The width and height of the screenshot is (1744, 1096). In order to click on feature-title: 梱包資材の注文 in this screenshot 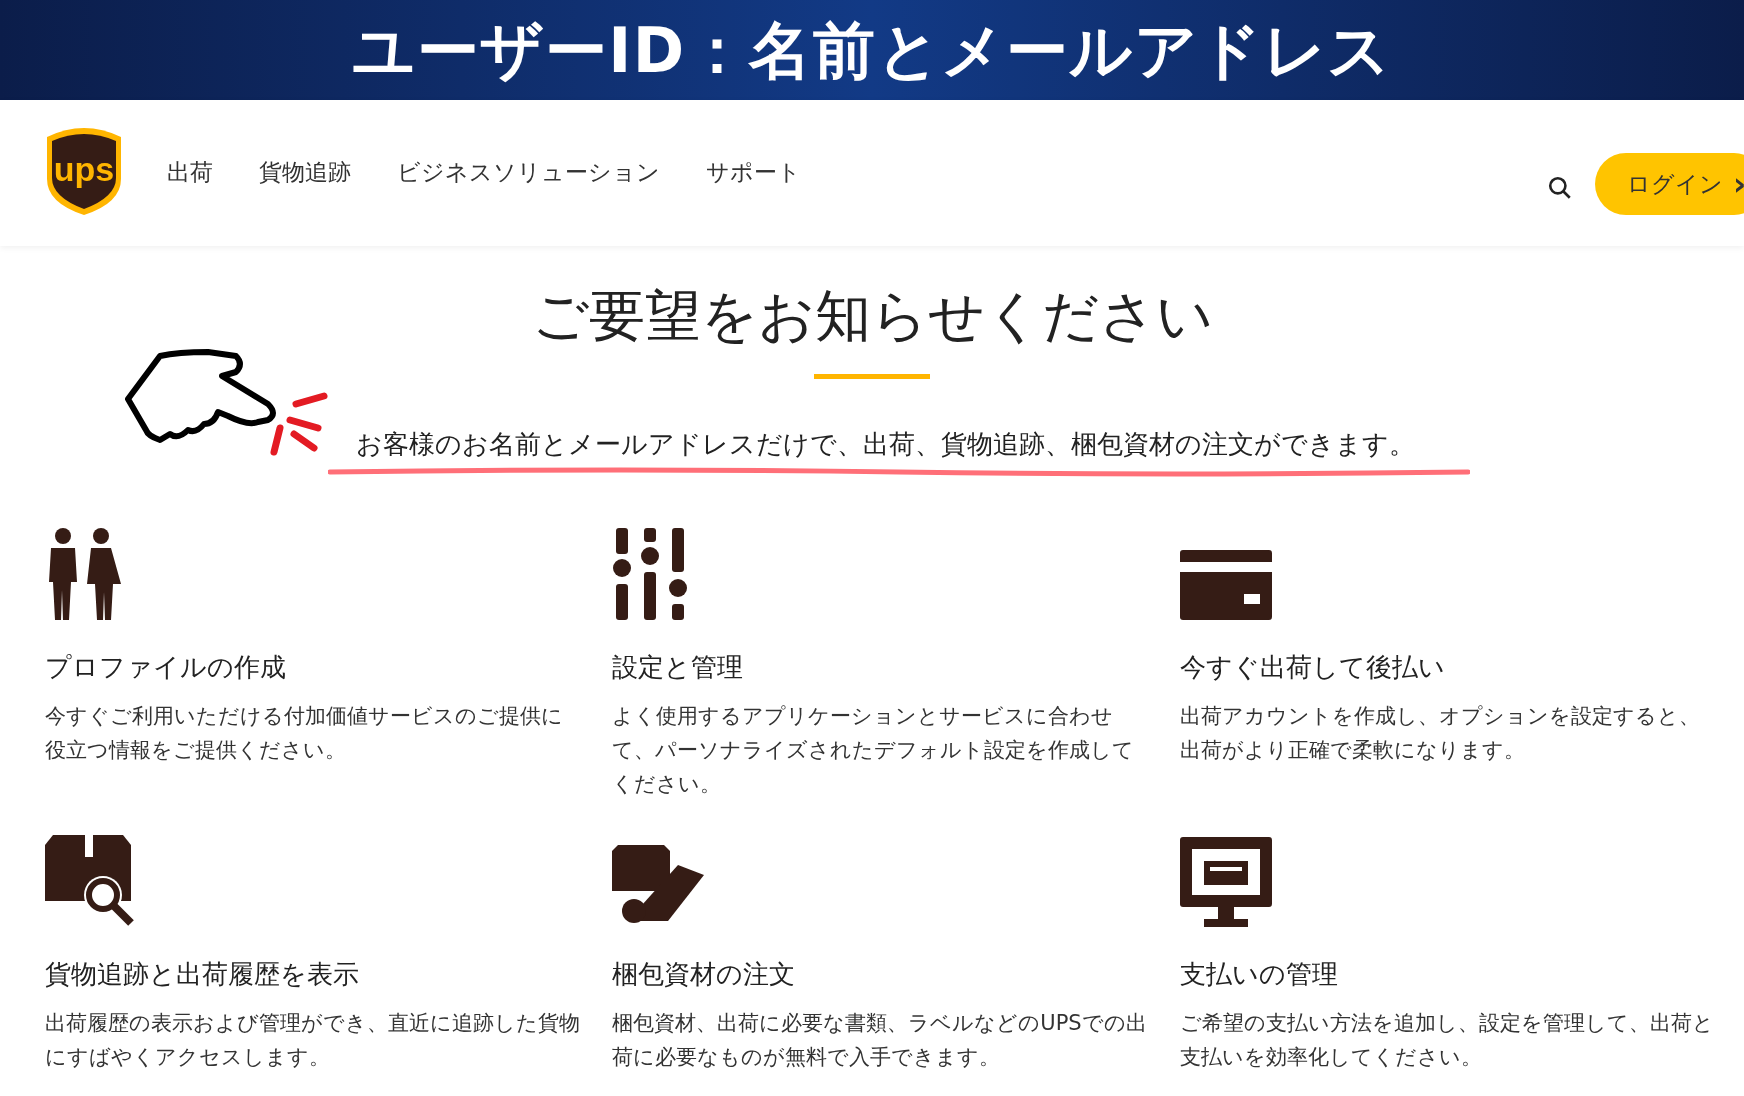, I will do `click(704, 974)`.